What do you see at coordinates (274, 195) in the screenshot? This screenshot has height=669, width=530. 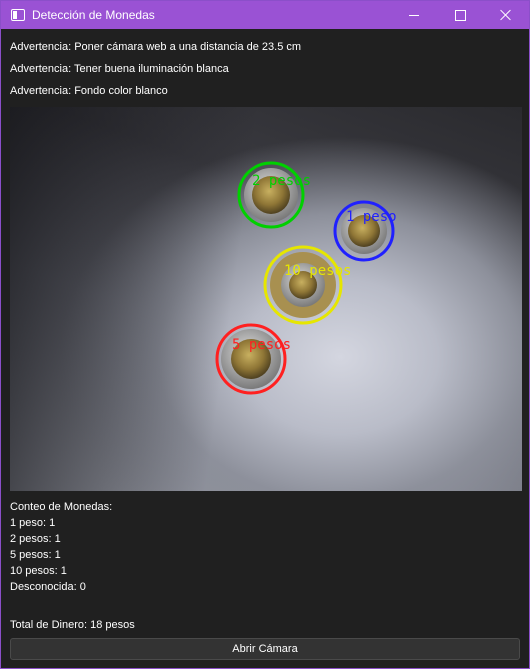 I see `coin-2-pesos: 2 pesos` at bounding box center [274, 195].